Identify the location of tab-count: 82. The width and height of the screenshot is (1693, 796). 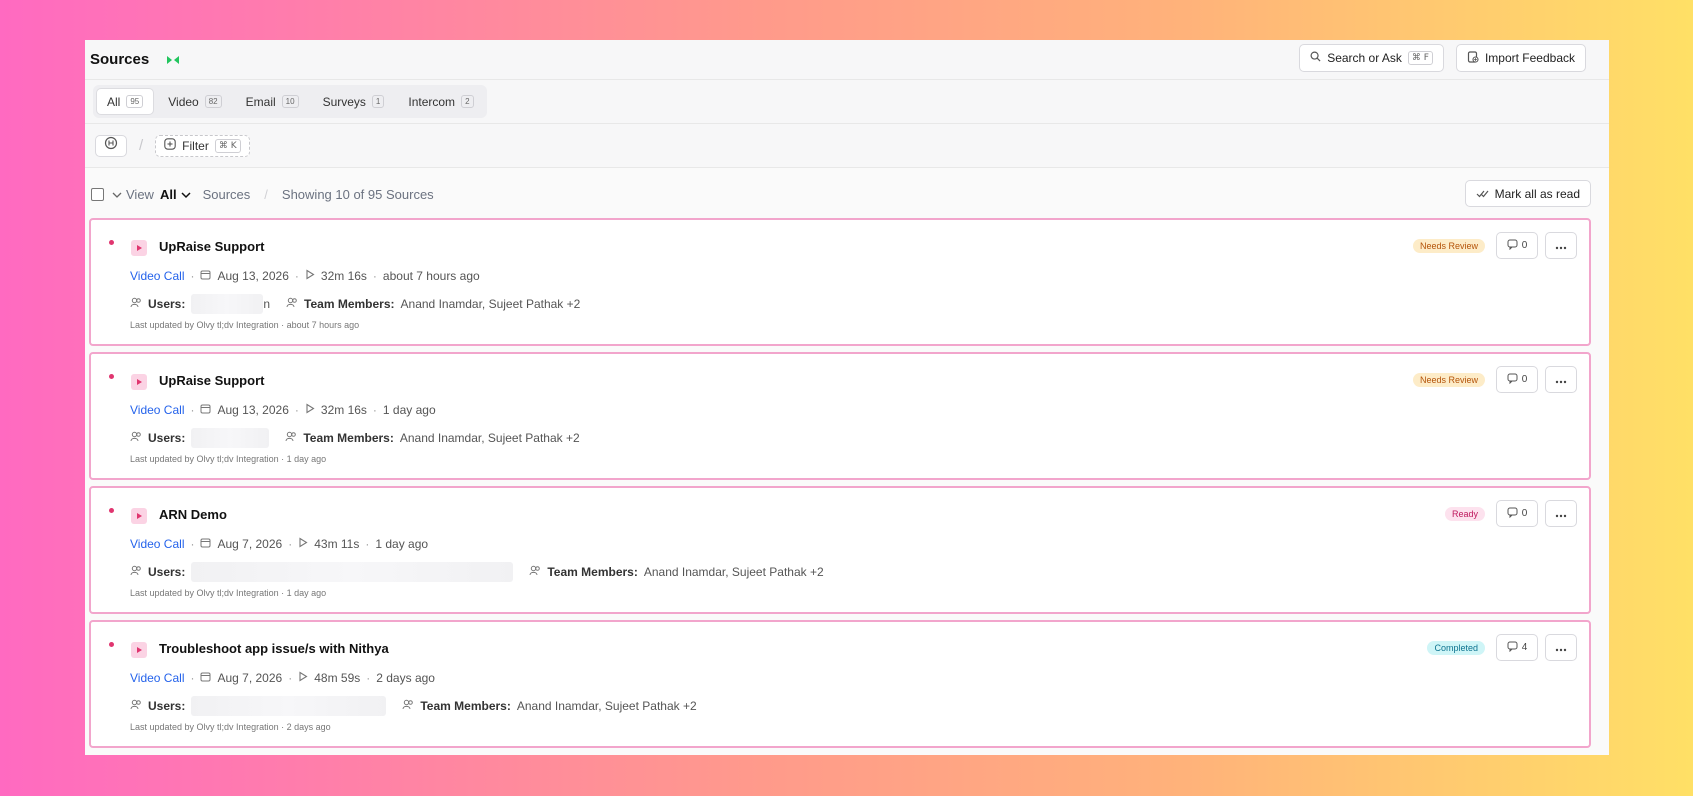
(213, 101).